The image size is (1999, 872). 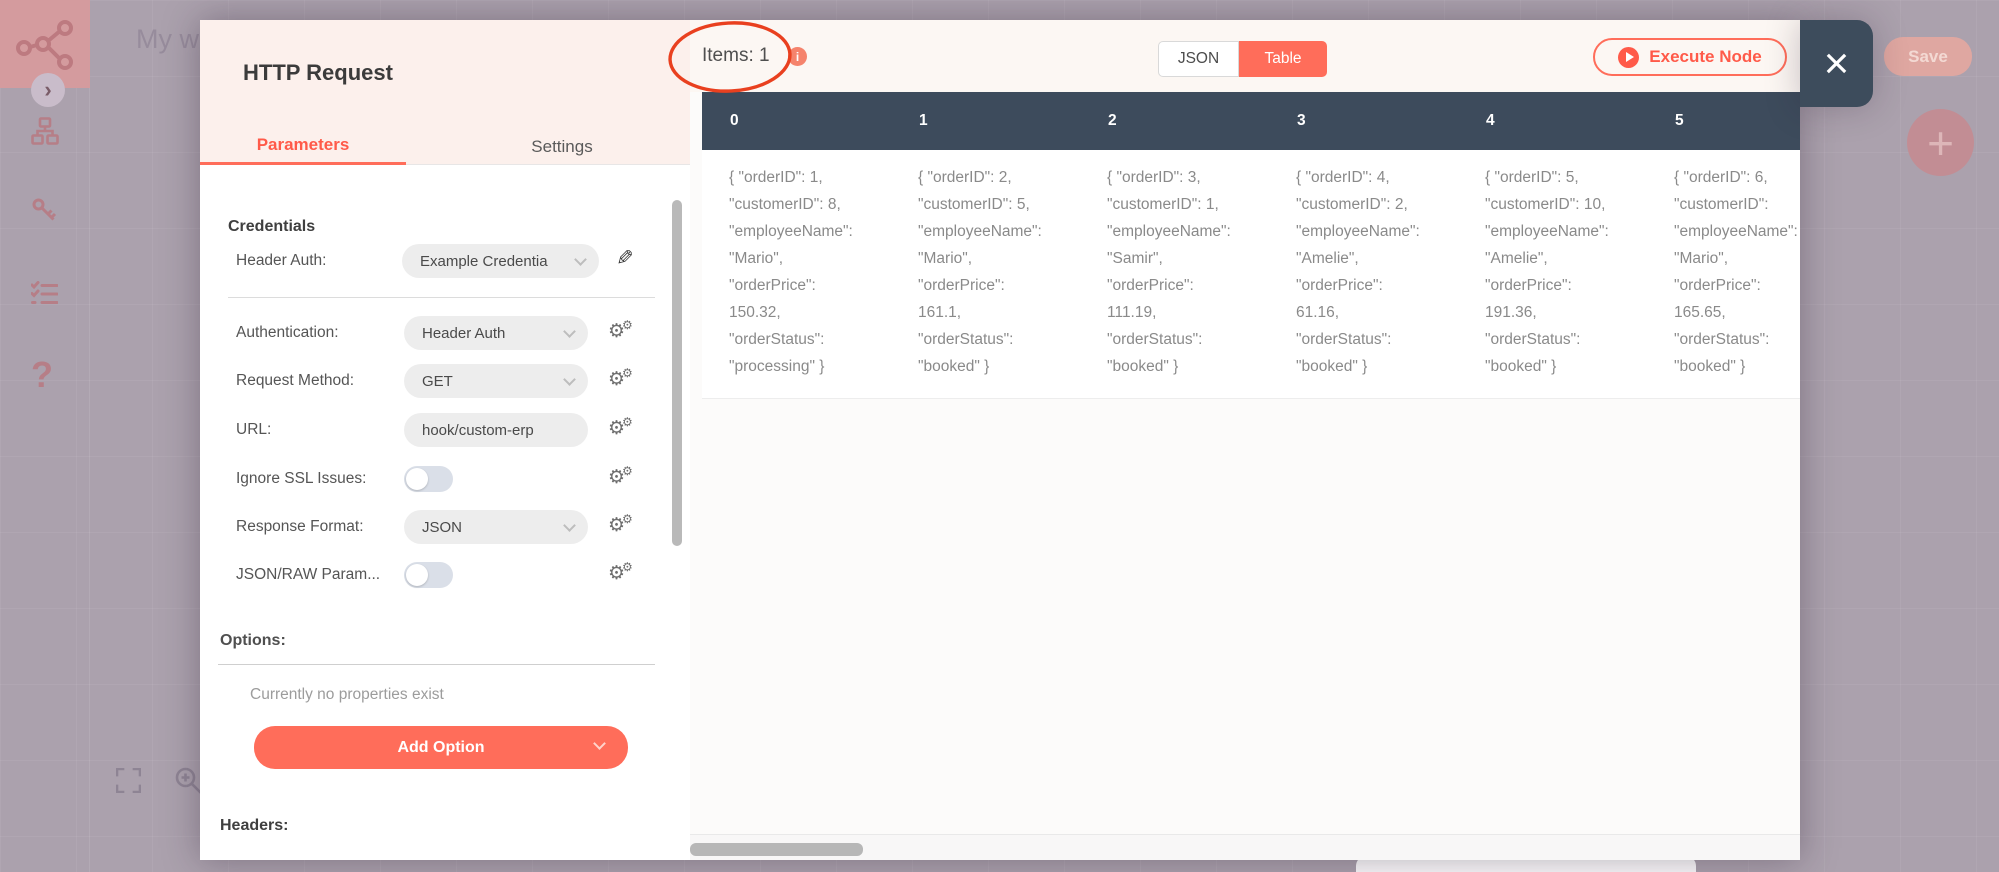 What do you see at coordinates (621, 428) in the screenshot?
I see `url-gear-button: ⚙ ⚙` at bounding box center [621, 428].